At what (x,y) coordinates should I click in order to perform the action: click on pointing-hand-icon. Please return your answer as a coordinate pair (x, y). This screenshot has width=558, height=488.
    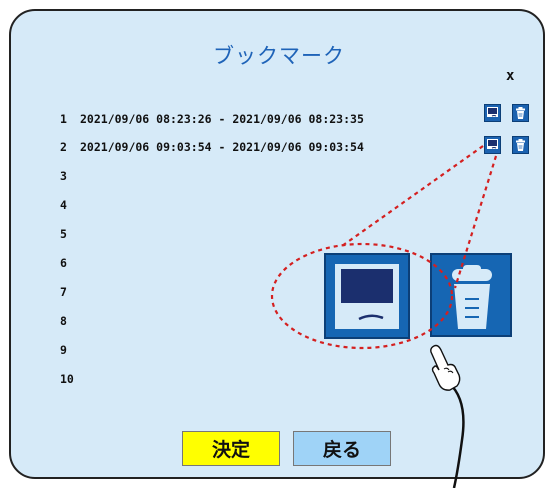
    Looking at the image, I should click on (445, 367).